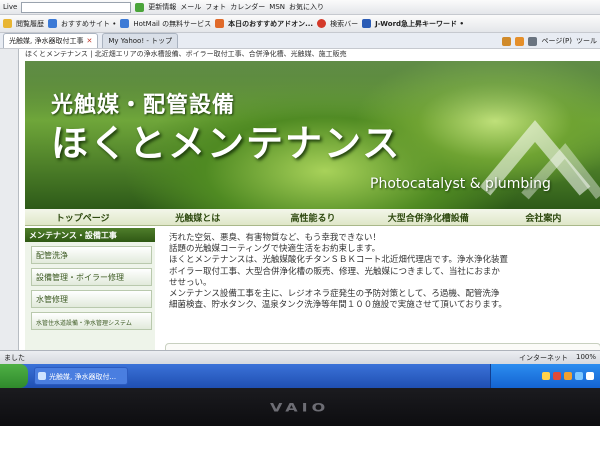 The height and width of the screenshot is (450, 600). Describe the element at coordinates (277, 7) in the screenshot. I see `toolbar-item: MSN` at that location.